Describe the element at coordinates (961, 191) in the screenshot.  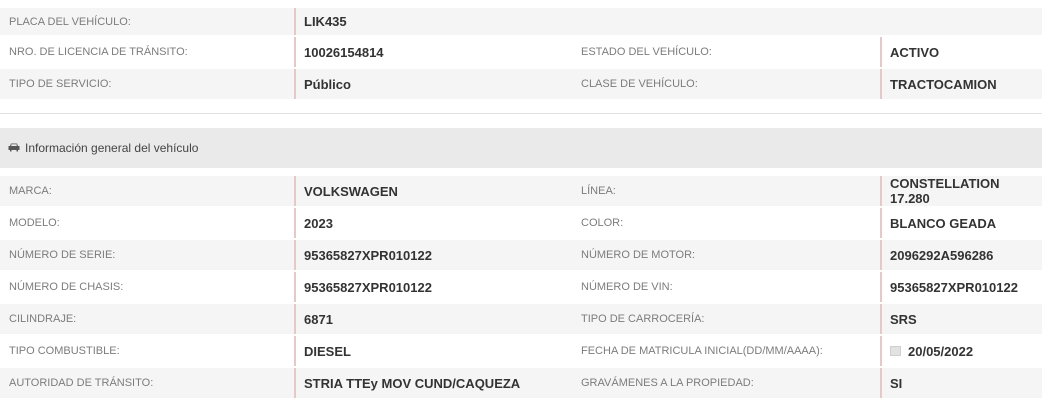
I see `linea-value: CONSTELLATION 17.280` at that location.